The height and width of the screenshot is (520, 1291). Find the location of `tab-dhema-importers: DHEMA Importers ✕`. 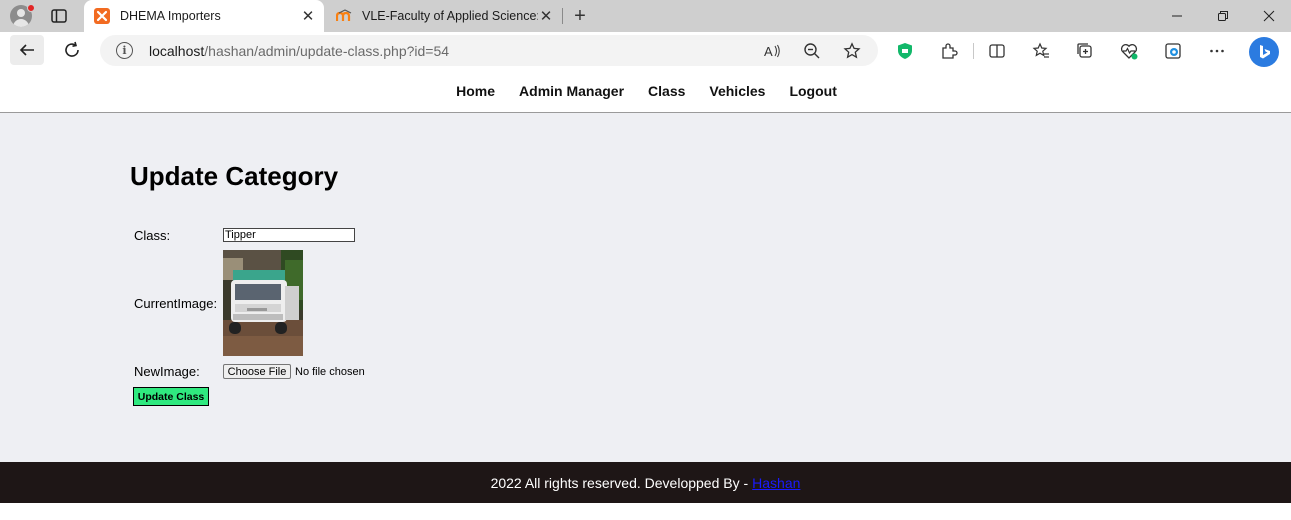

tab-dhema-importers: DHEMA Importers ✕ is located at coordinates (204, 16).